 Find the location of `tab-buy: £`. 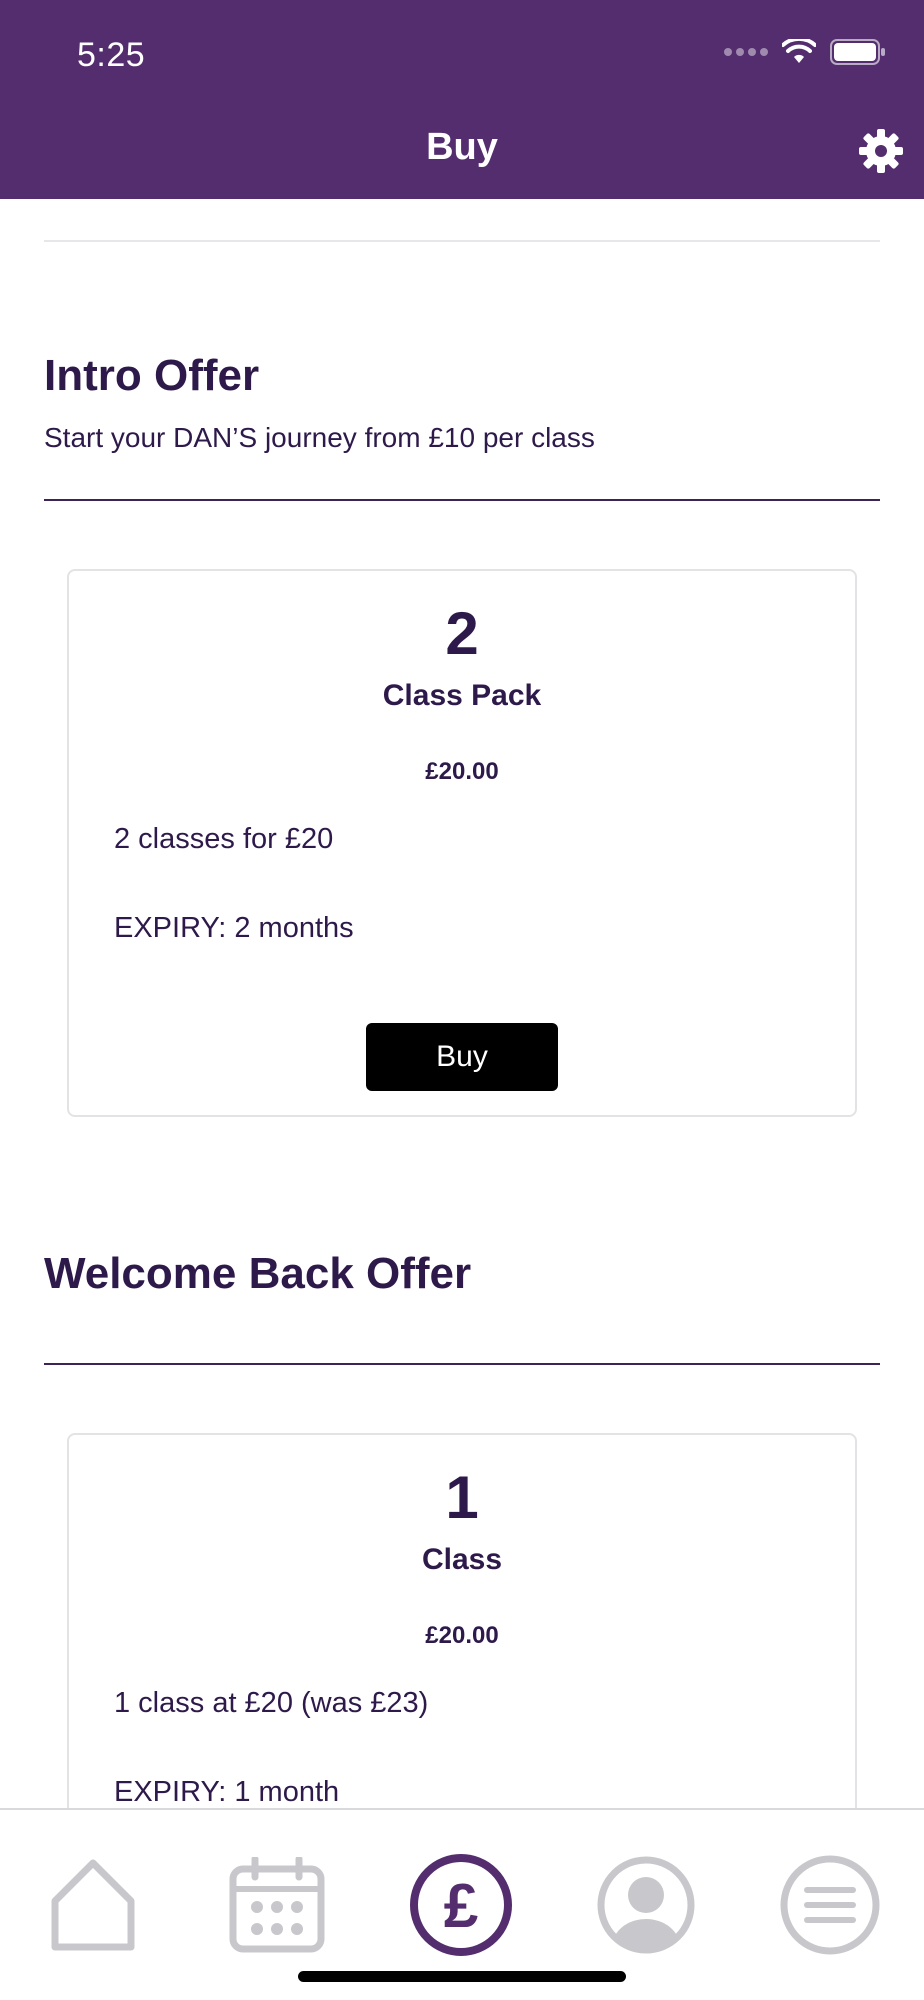

tab-buy: £ is located at coordinates (461, 1905).